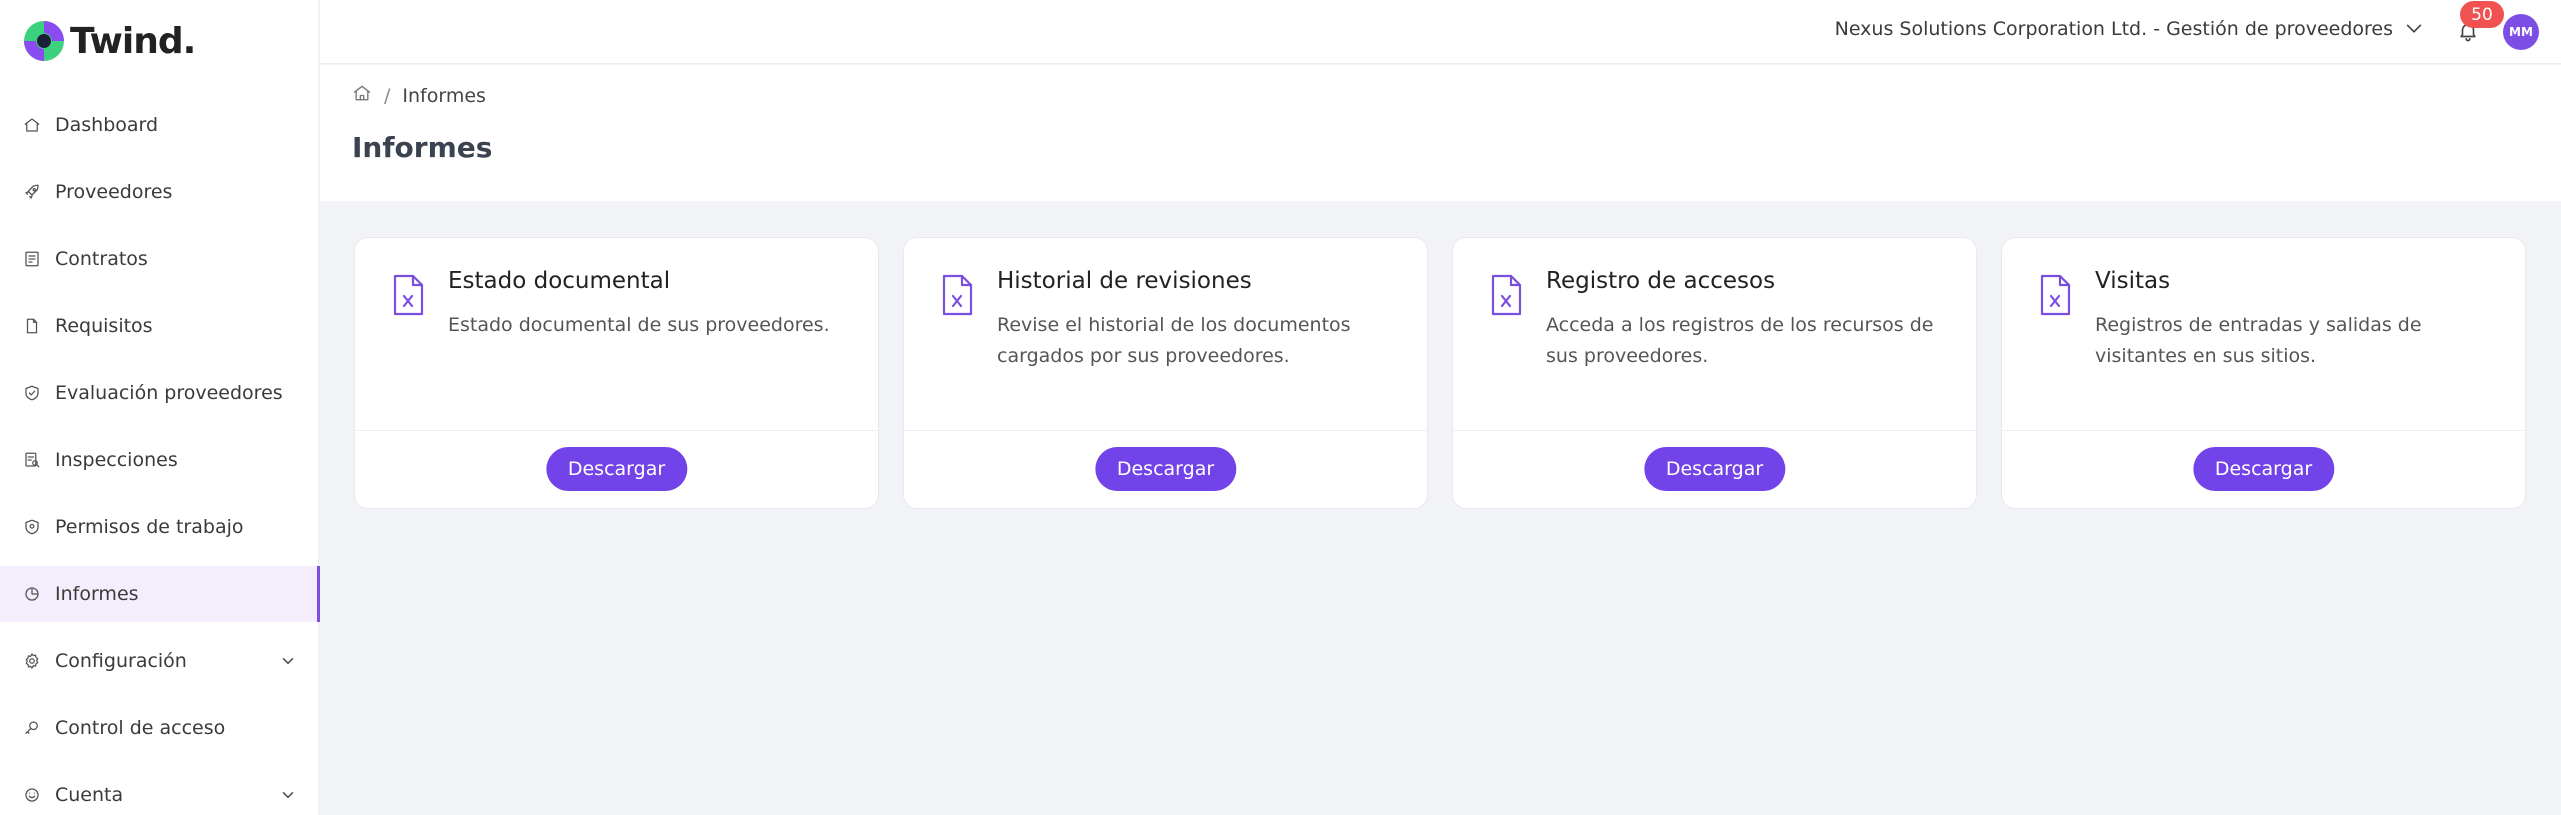 The image size is (2561, 815). What do you see at coordinates (32, 661) in the screenshot?
I see `gear-icon` at bounding box center [32, 661].